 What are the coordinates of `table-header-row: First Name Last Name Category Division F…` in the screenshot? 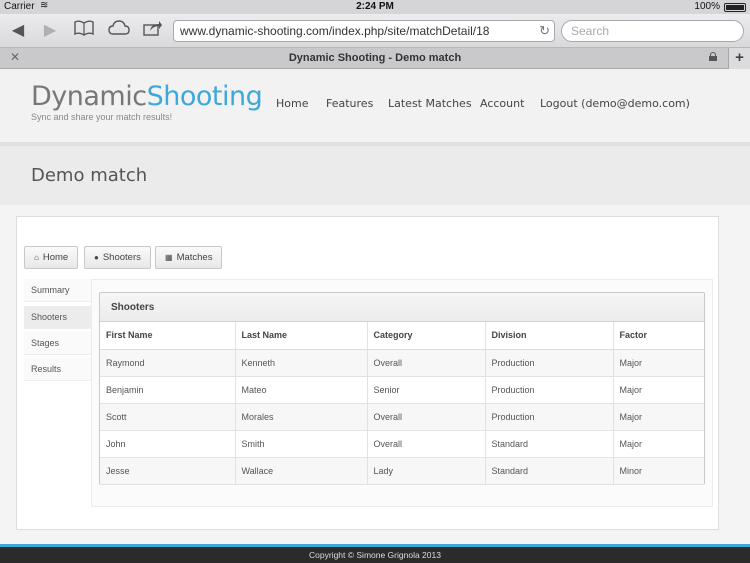 It's located at (402, 336).